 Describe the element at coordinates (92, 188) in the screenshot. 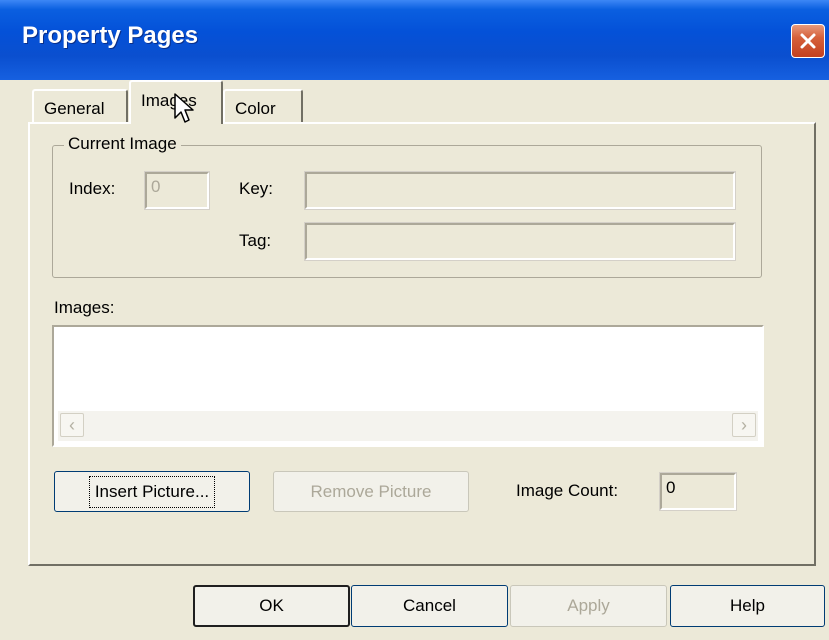

I see `index-label: Index:` at that location.